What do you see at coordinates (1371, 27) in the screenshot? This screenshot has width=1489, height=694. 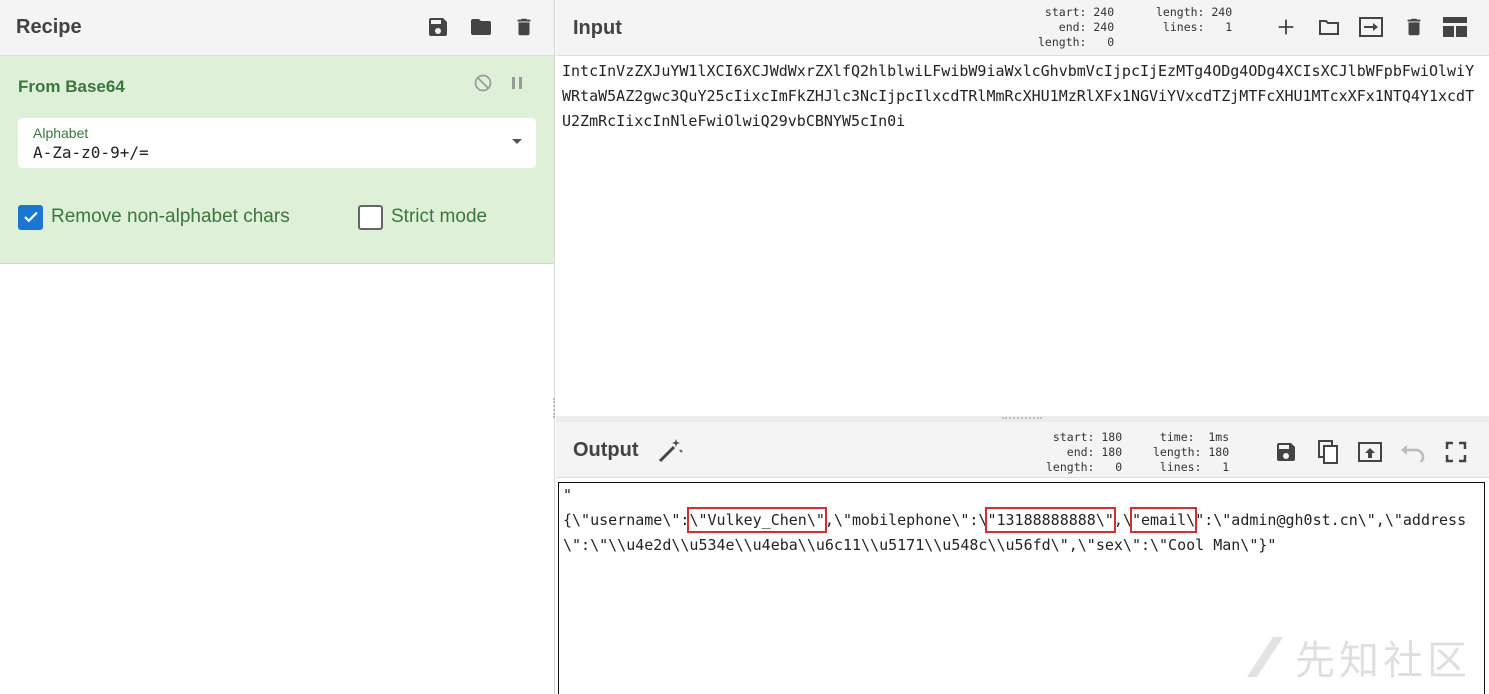 I see `import-file-icon` at bounding box center [1371, 27].